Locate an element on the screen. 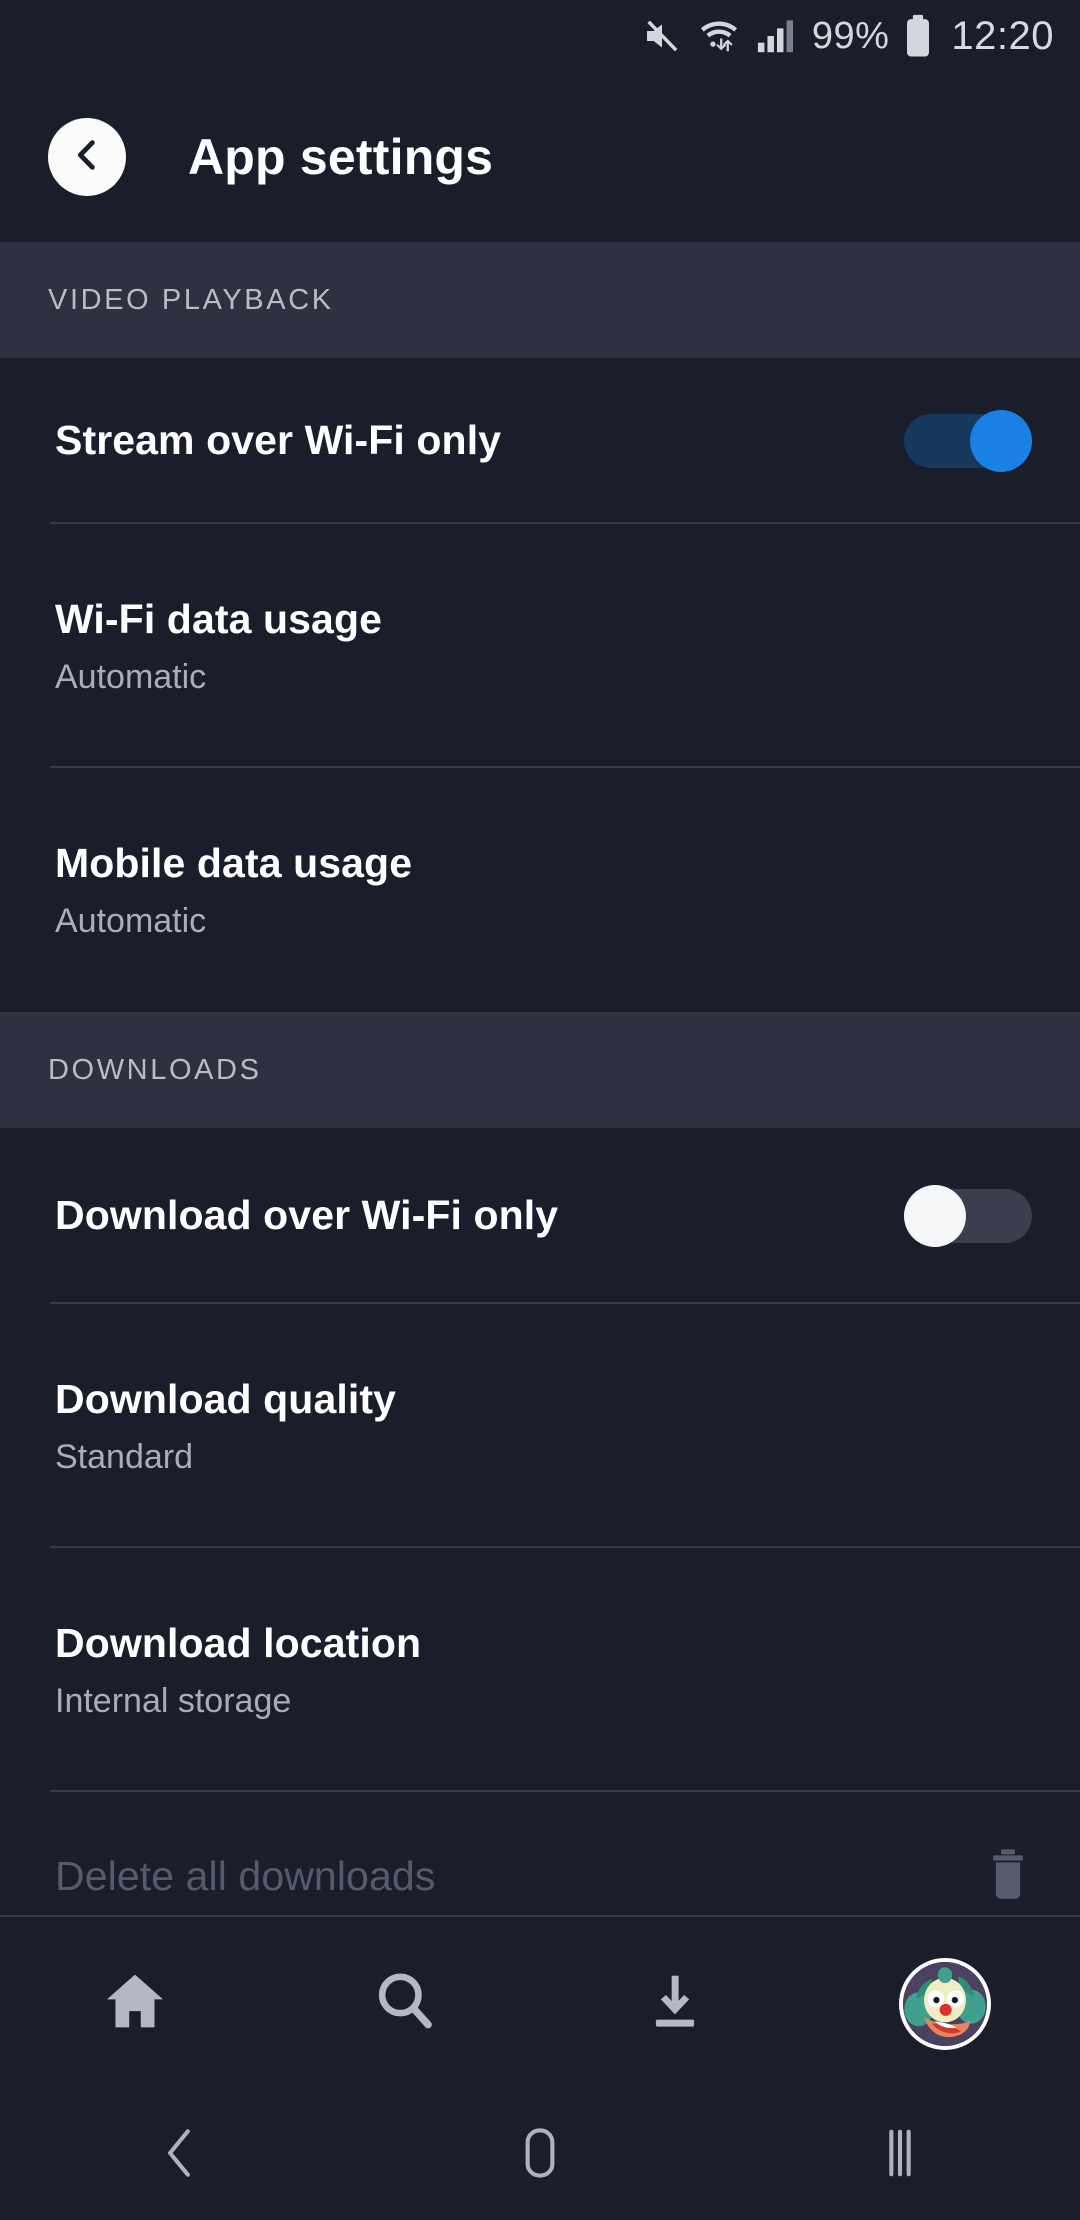 This screenshot has height=2220, width=1080. row-title: Mobile data usage is located at coordinates (234, 862).